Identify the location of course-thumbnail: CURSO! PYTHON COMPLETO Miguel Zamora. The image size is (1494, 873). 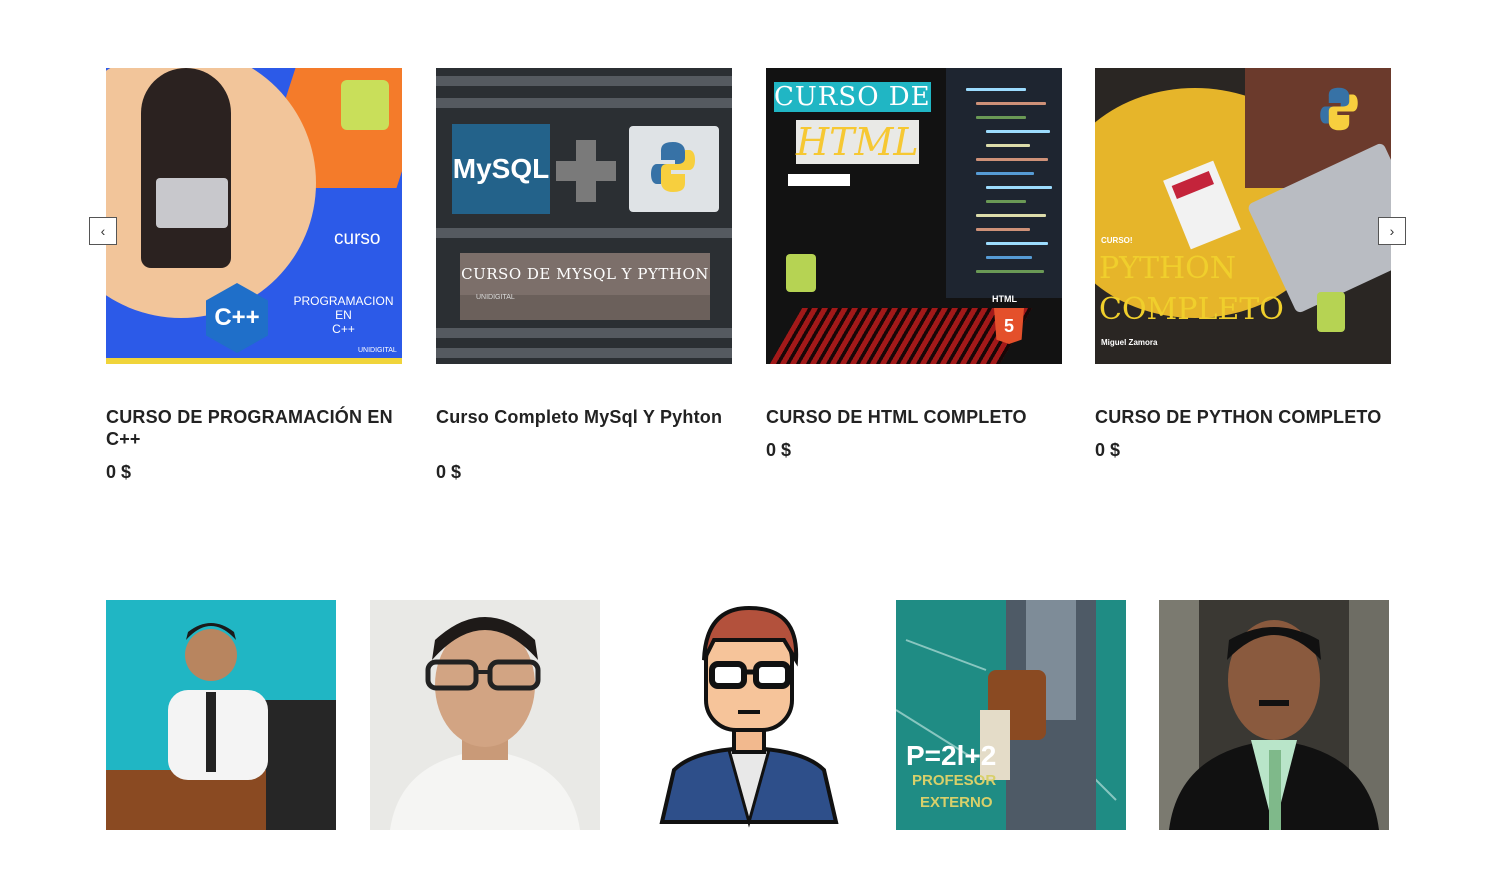
(1243, 216).